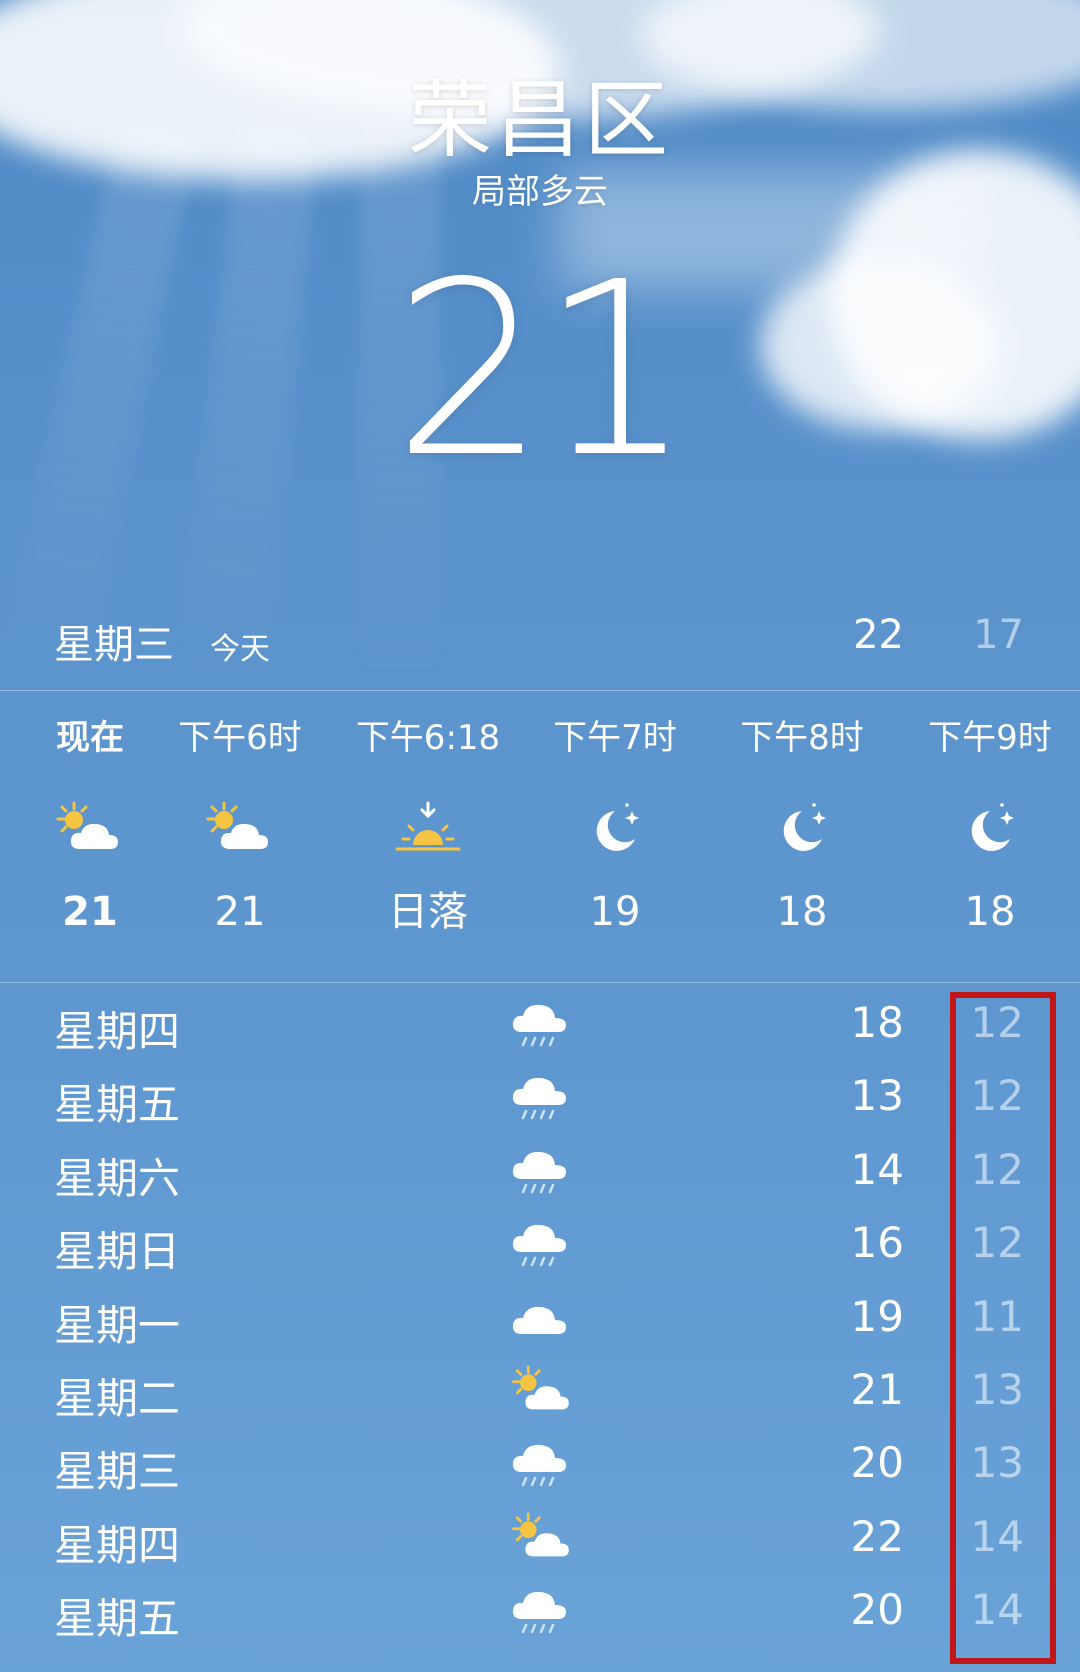  I want to click on hour-item: 下午6时 21, so click(240, 837).